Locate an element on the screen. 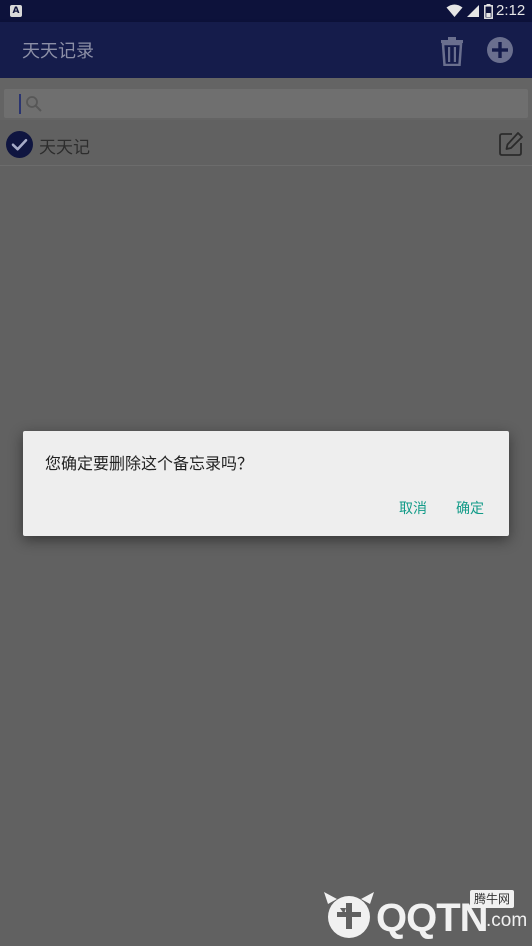 The image size is (532, 946). edit-memo-button is located at coordinates (511, 144).